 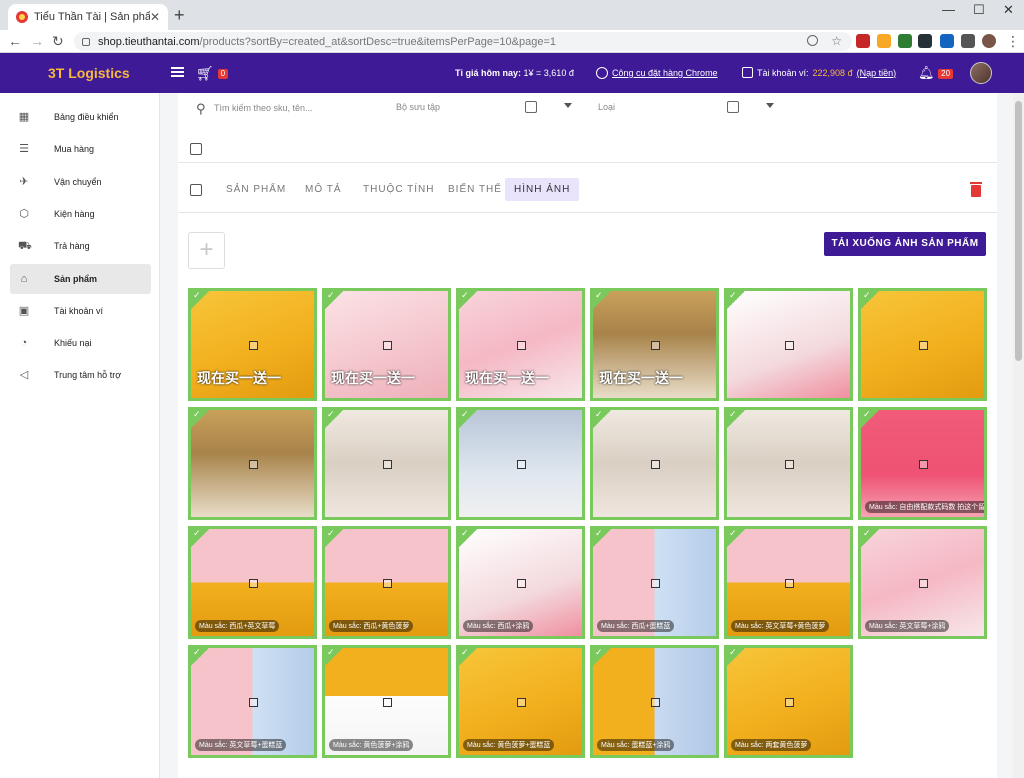 What do you see at coordinates (80, 182) in the screenshot?
I see `sidebar-item-2: ✈ Vận chuyển` at bounding box center [80, 182].